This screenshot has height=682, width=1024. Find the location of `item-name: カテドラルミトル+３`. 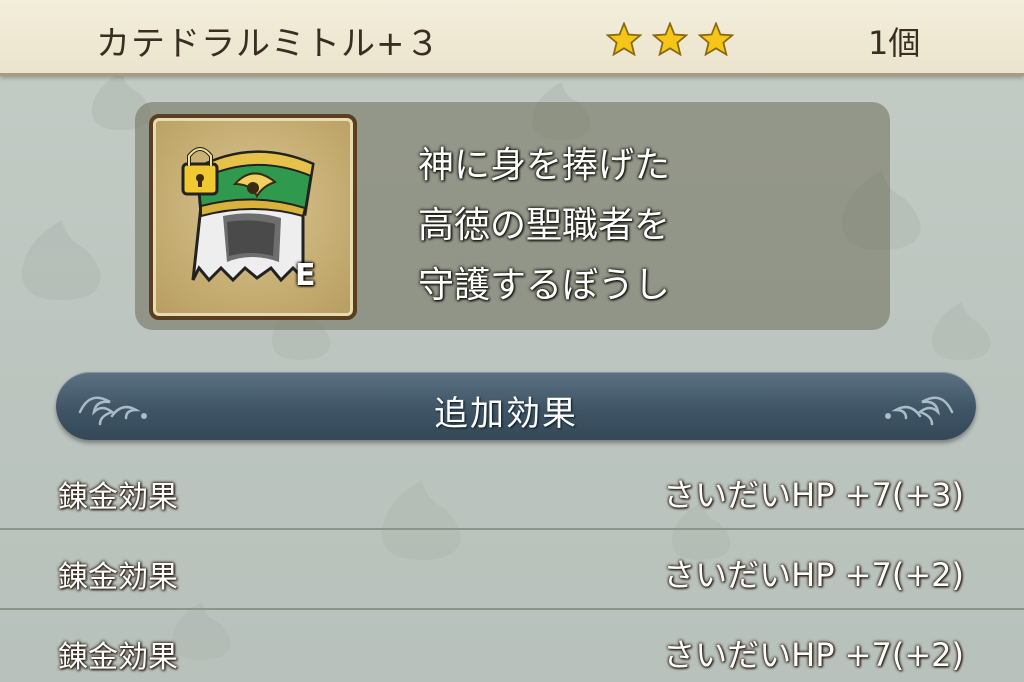

item-name: カテドラルミトル+３ is located at coordinates (268, 44).